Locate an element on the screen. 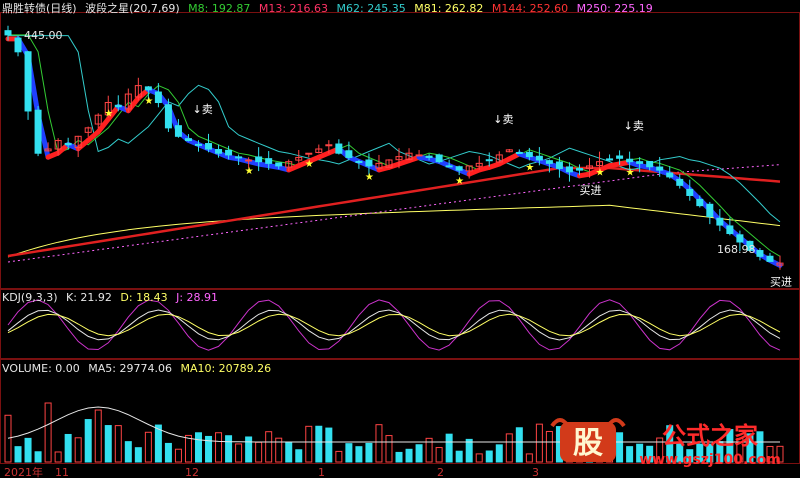 The width and height of the screenshot is (800, 478). price-low-label: 168.98 is located at coordinates (736, 249).